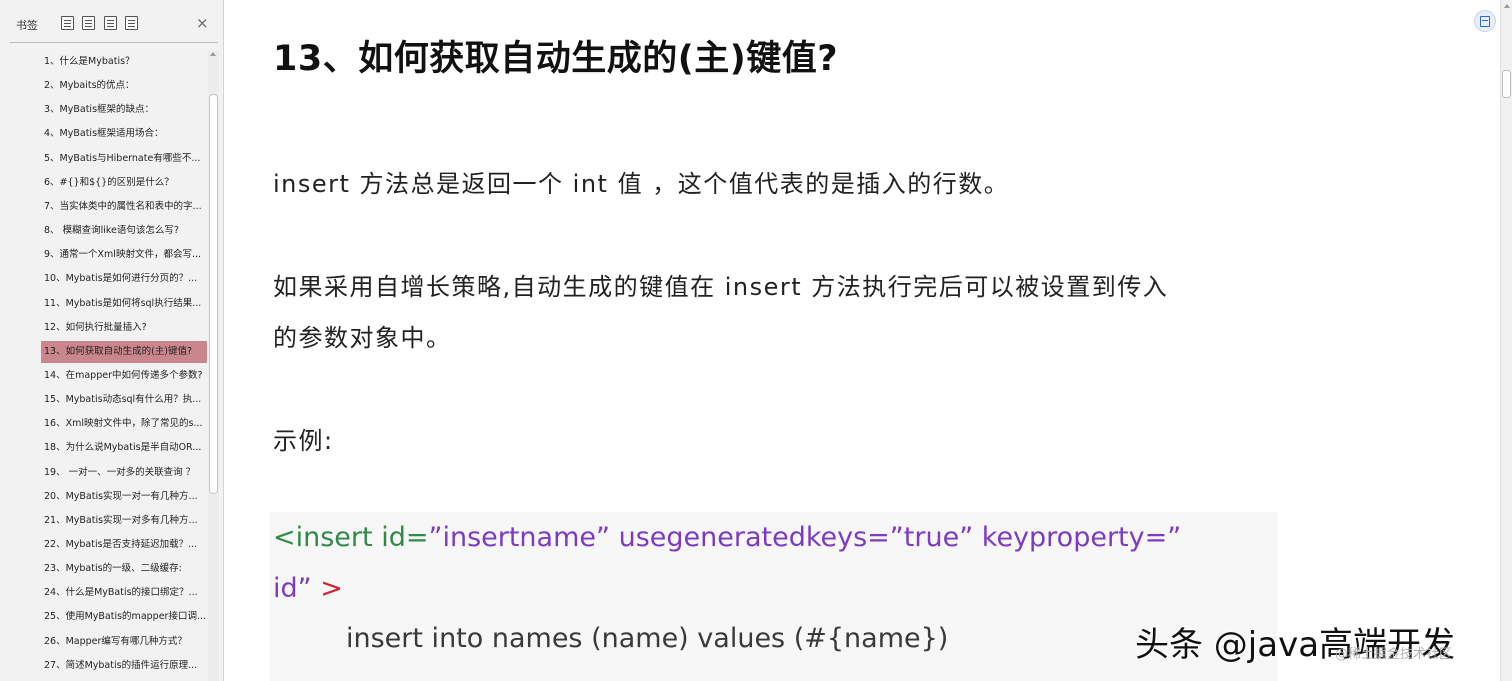  I want to click on bookmark-item: 8、 模糊查询like语句该怎么写?, so click(124, 231).